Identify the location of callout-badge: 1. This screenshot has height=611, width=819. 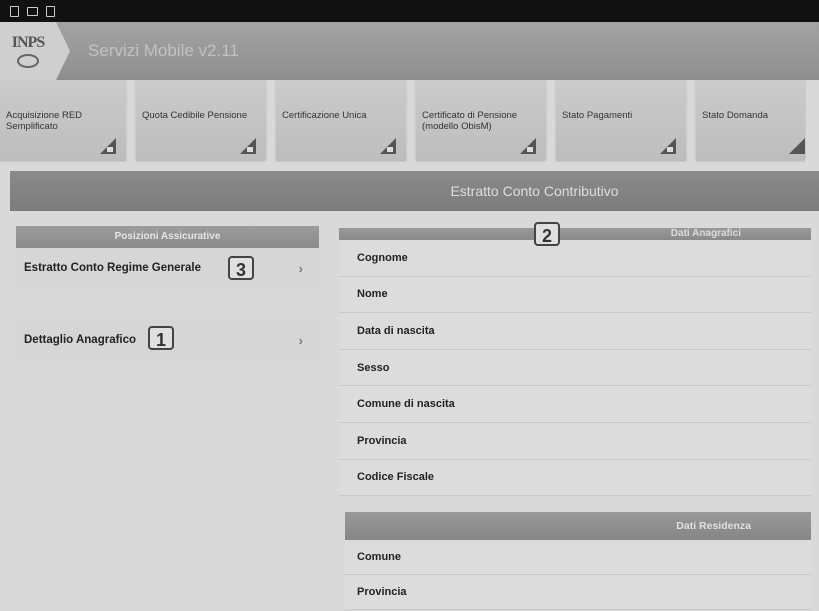
(161, 338).